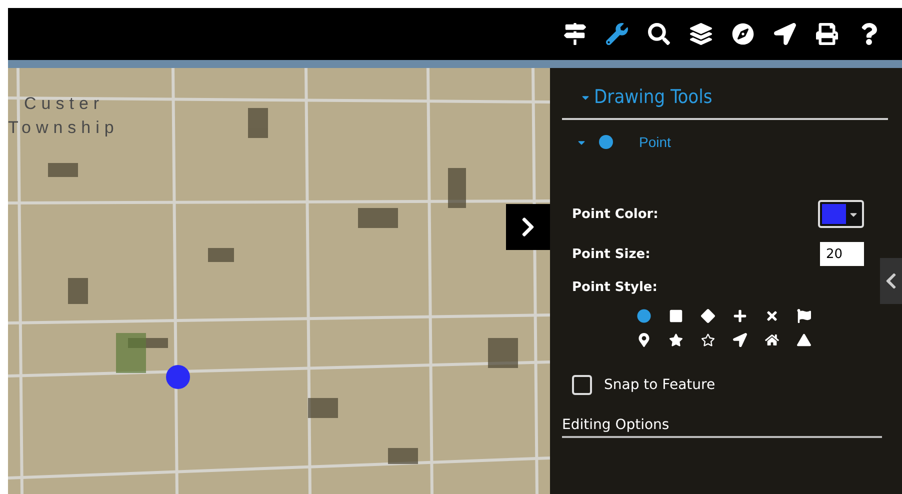 The width and height of the screenshot is (902, 494). What do you see at coordinates (841, 214) in the screenshot?
I see `color-picker` at bounding box center [841, 214].